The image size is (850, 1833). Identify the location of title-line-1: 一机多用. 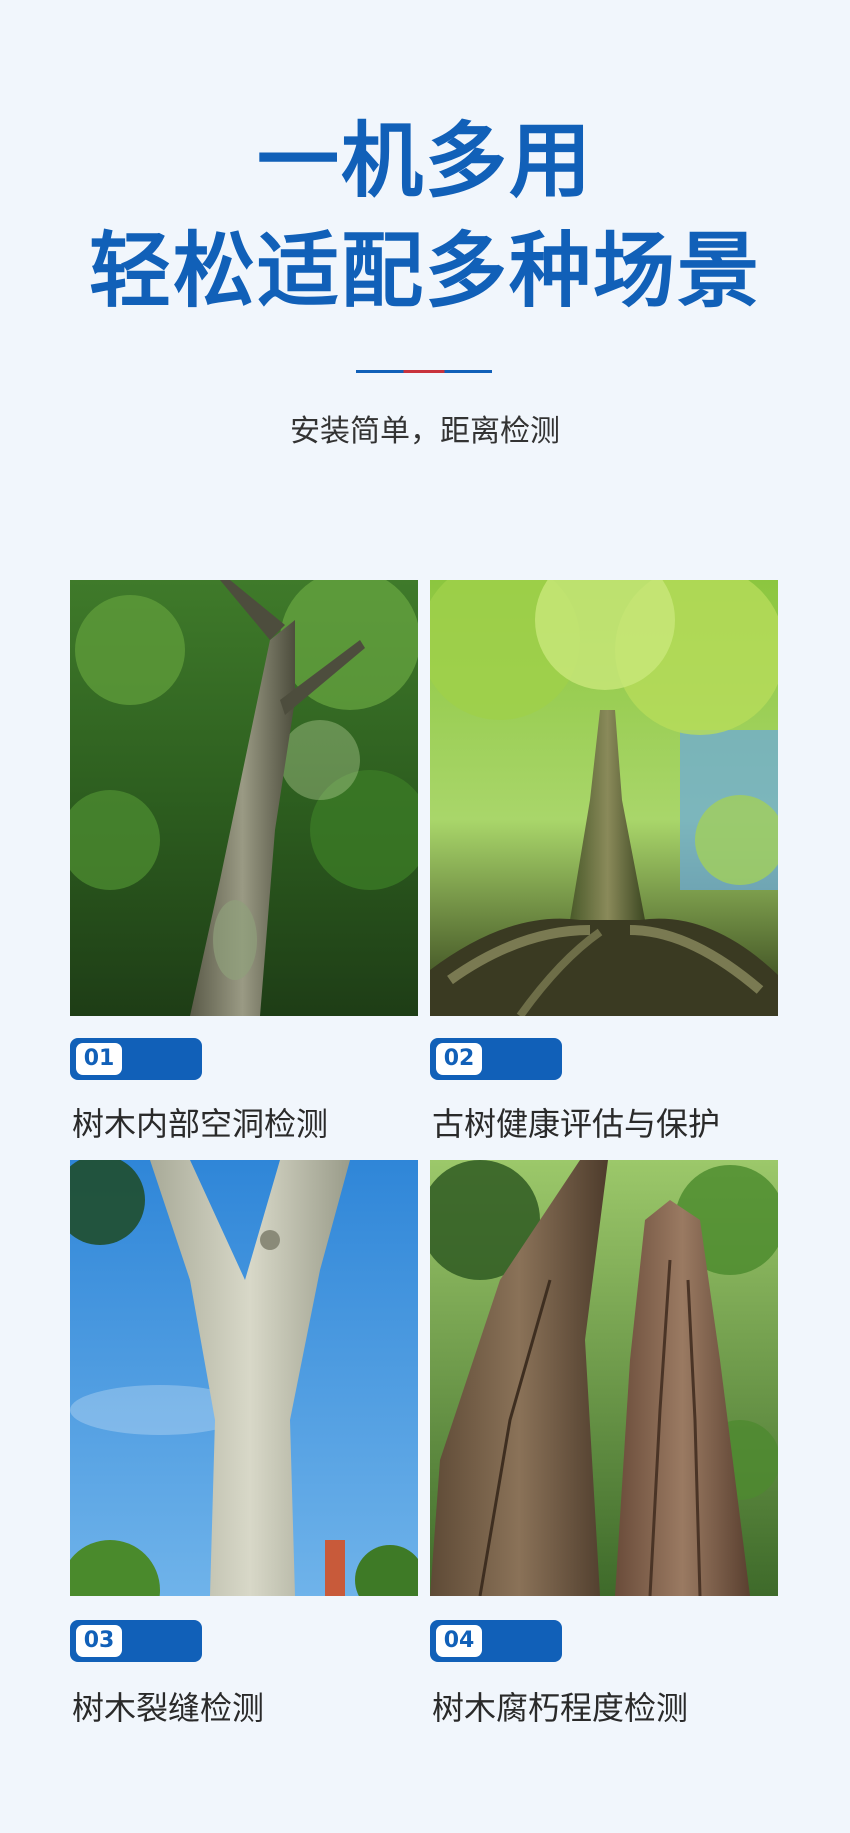
(424, 161).